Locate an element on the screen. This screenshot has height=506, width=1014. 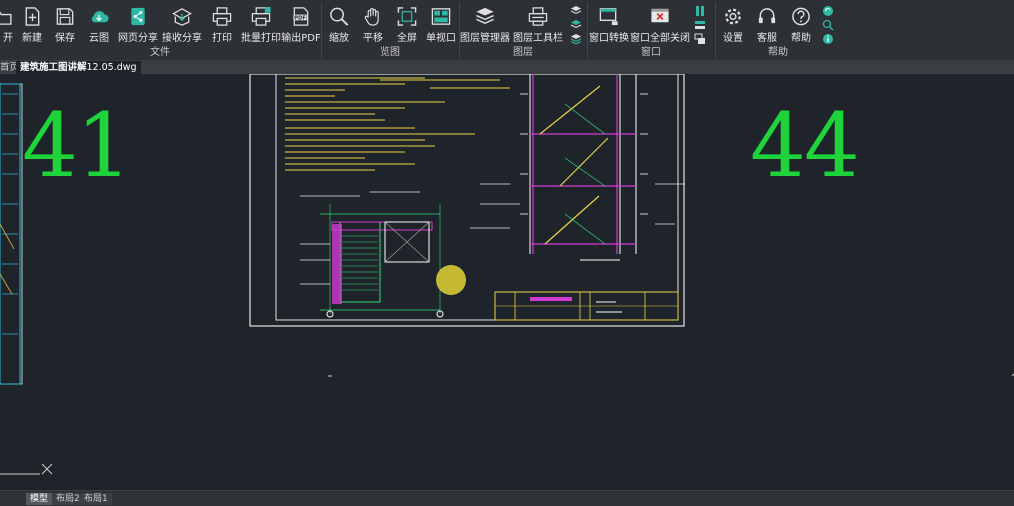
refresh-icon is located at coordinates (828, 11).